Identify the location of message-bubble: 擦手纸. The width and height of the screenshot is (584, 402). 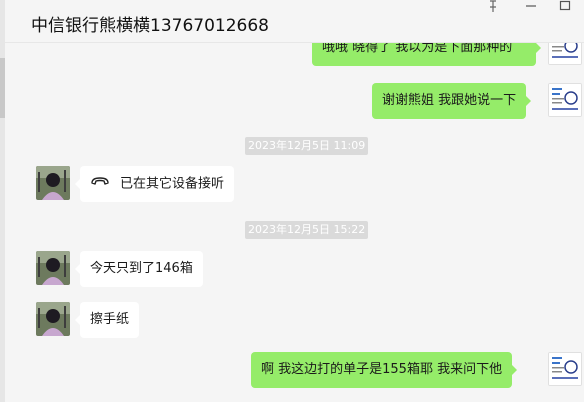
(107, 320).